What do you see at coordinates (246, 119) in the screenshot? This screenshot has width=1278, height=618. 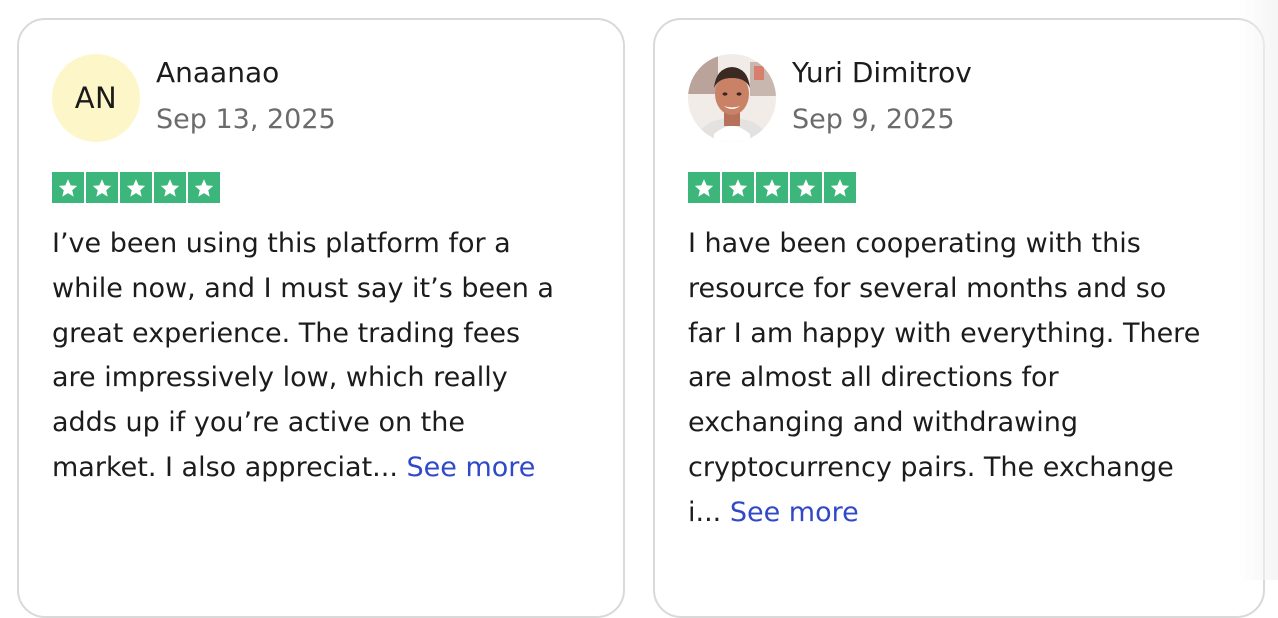 I see `review-date: Sep 13, 2025` at bounding box center [246, 119].